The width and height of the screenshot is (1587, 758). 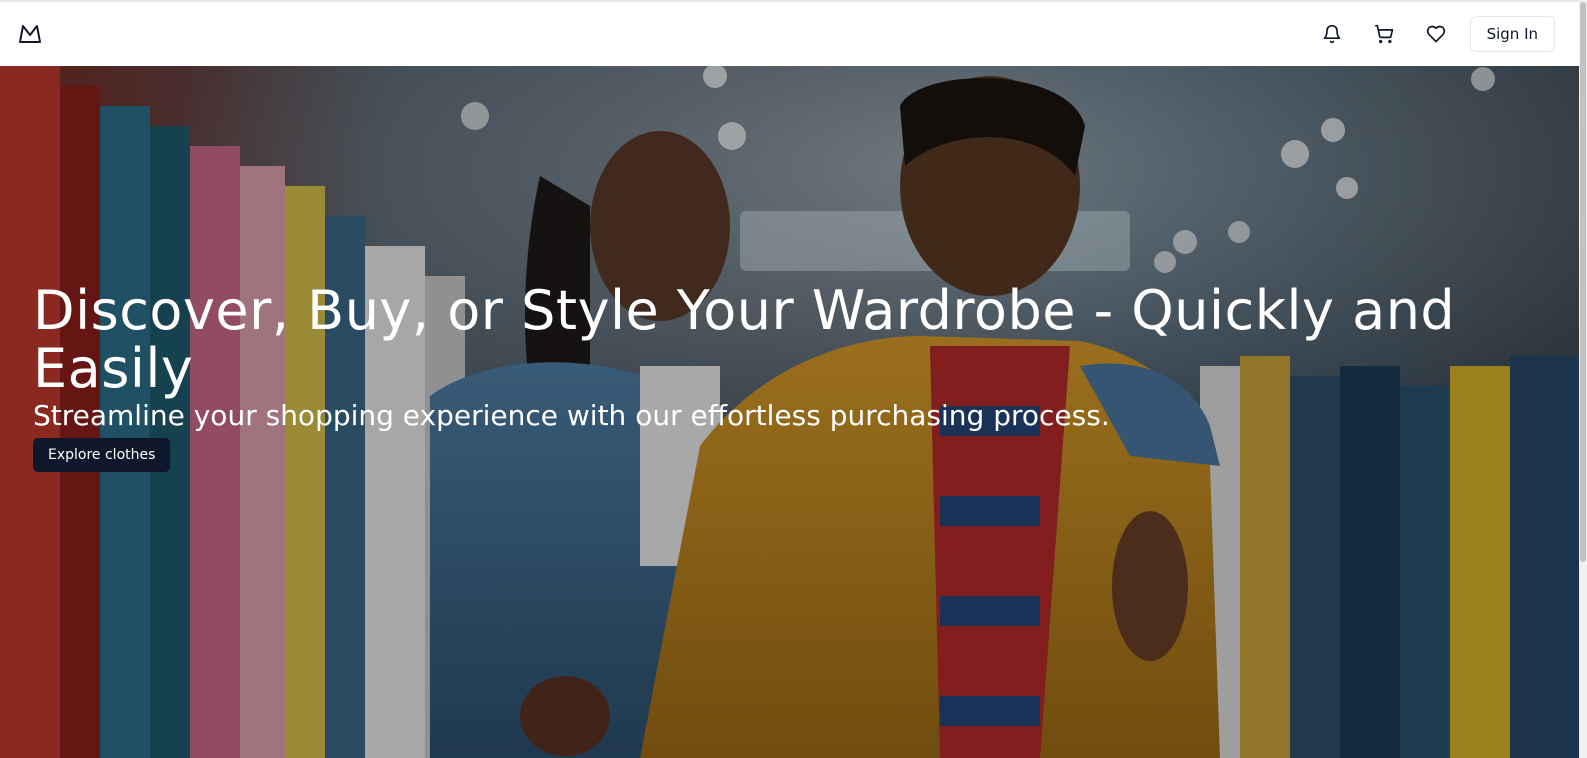 I want to click on wishlist-button, so click(x=1436, y=34).